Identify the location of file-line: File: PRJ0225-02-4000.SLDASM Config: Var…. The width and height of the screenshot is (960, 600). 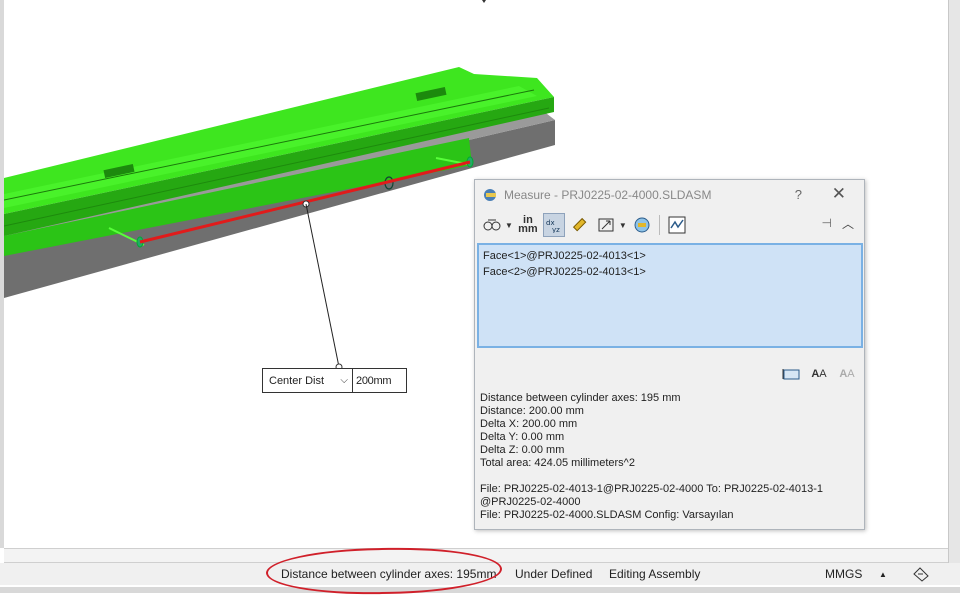
(607, 515).